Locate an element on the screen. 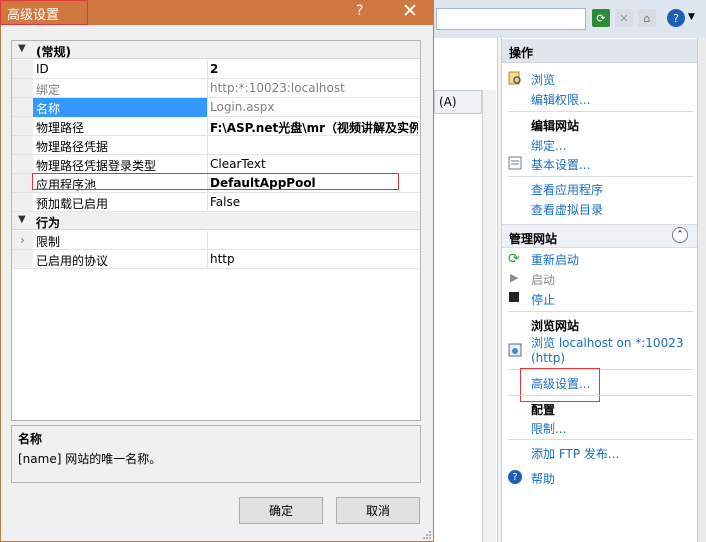 This screenshot has height=542, width=706. property-row: › 限制 is located at coordinates (216, 240).